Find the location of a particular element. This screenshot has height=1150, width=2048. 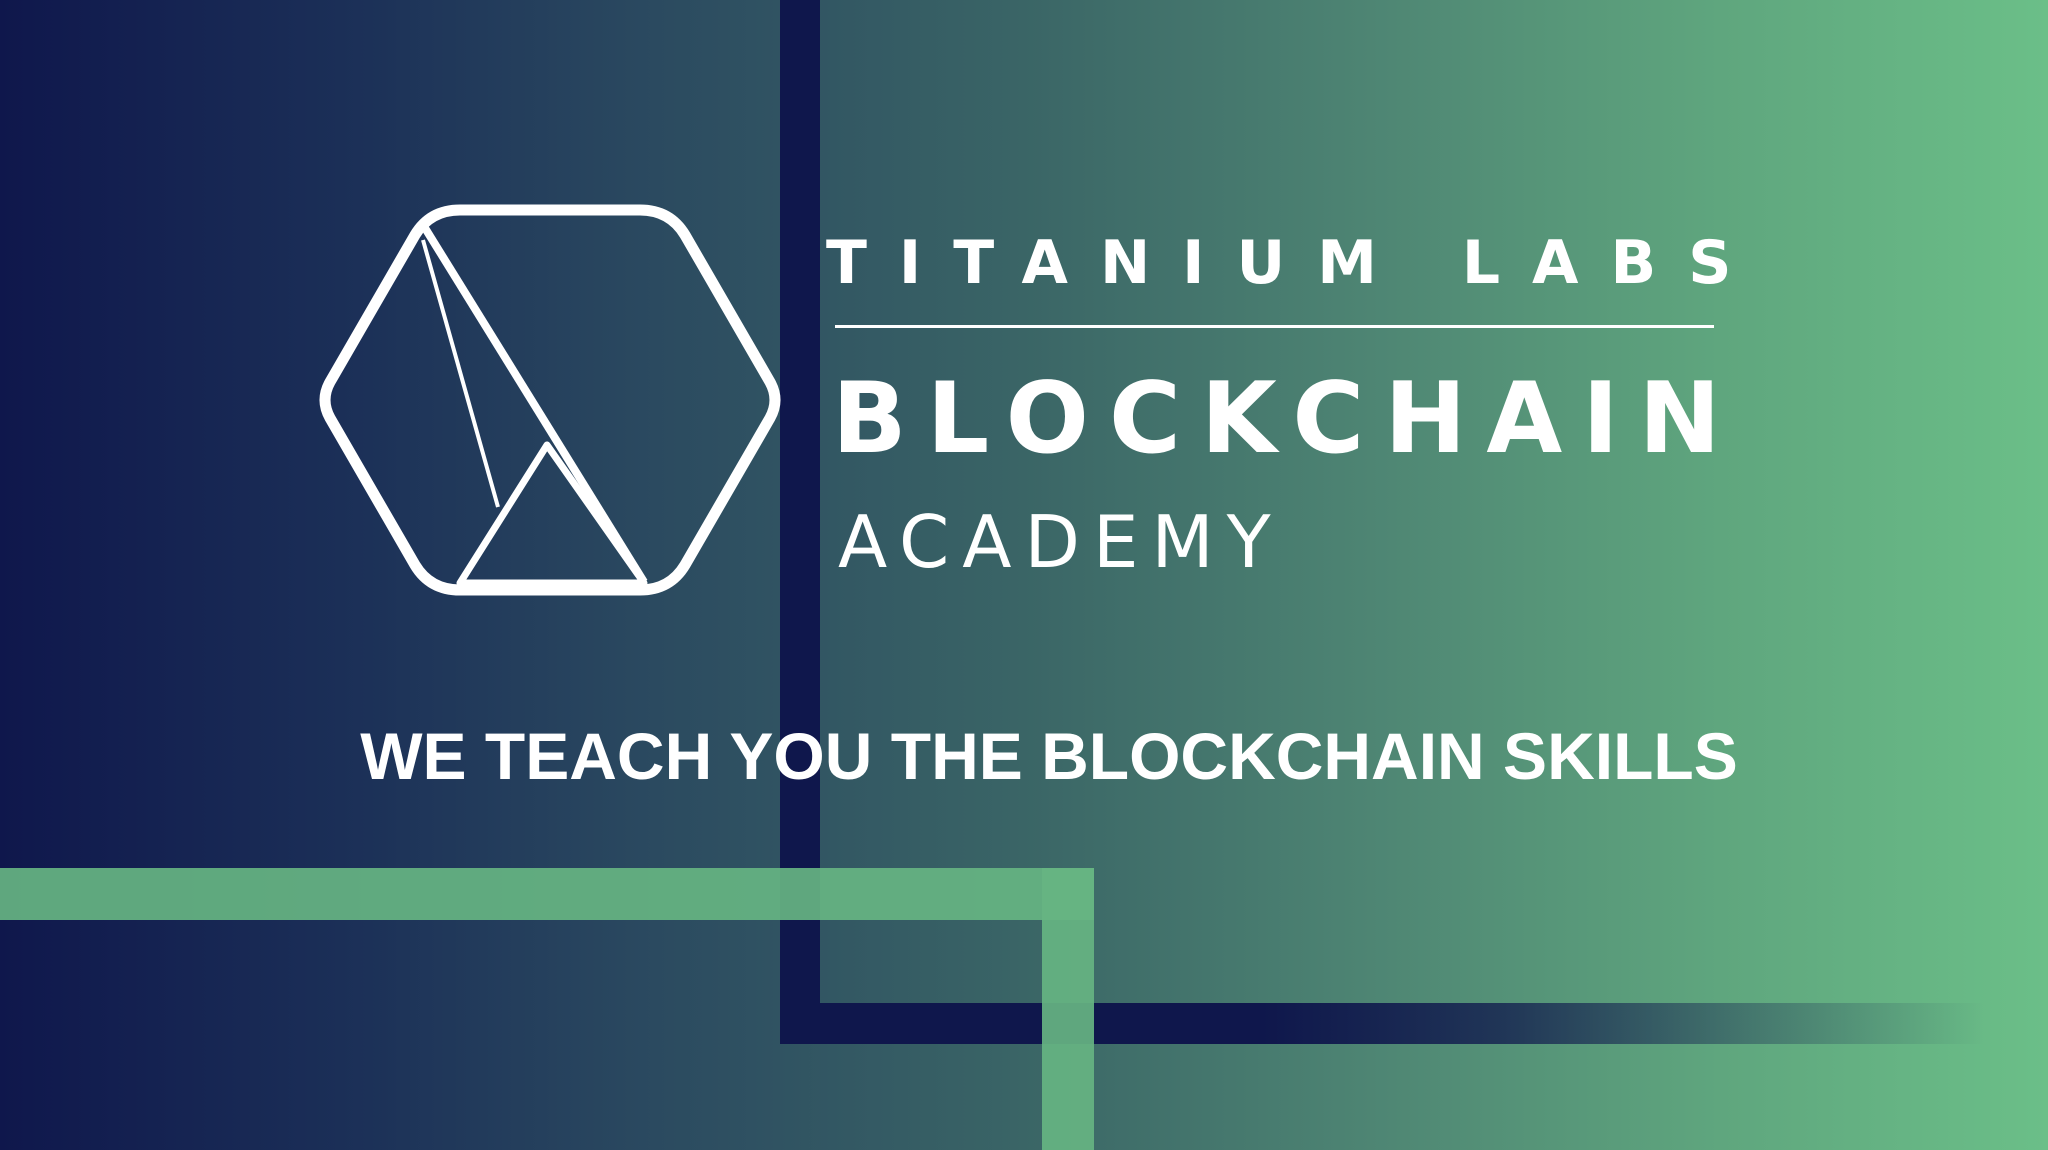

green-vertical-line is located at coordinates (1068, 1009).